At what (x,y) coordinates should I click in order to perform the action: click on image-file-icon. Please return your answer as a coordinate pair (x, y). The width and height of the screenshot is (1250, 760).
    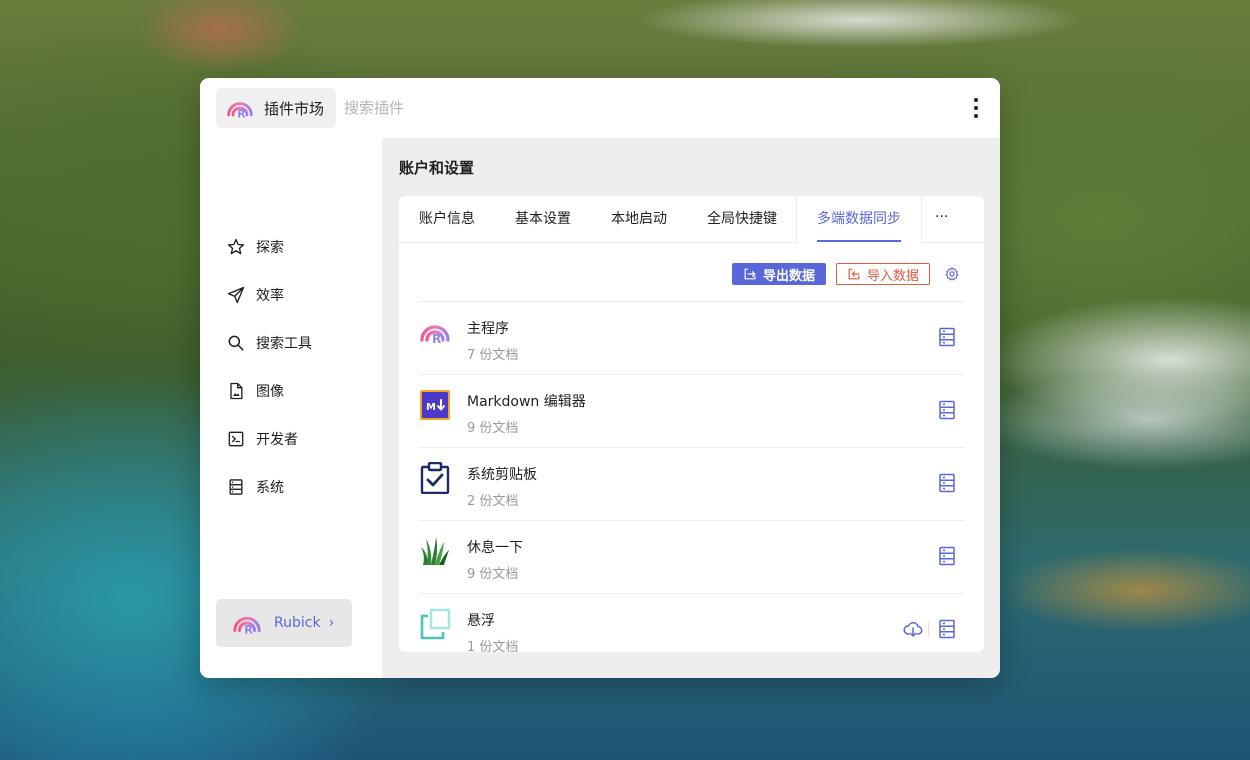
    Looking at the image, I should click on (236, 391).